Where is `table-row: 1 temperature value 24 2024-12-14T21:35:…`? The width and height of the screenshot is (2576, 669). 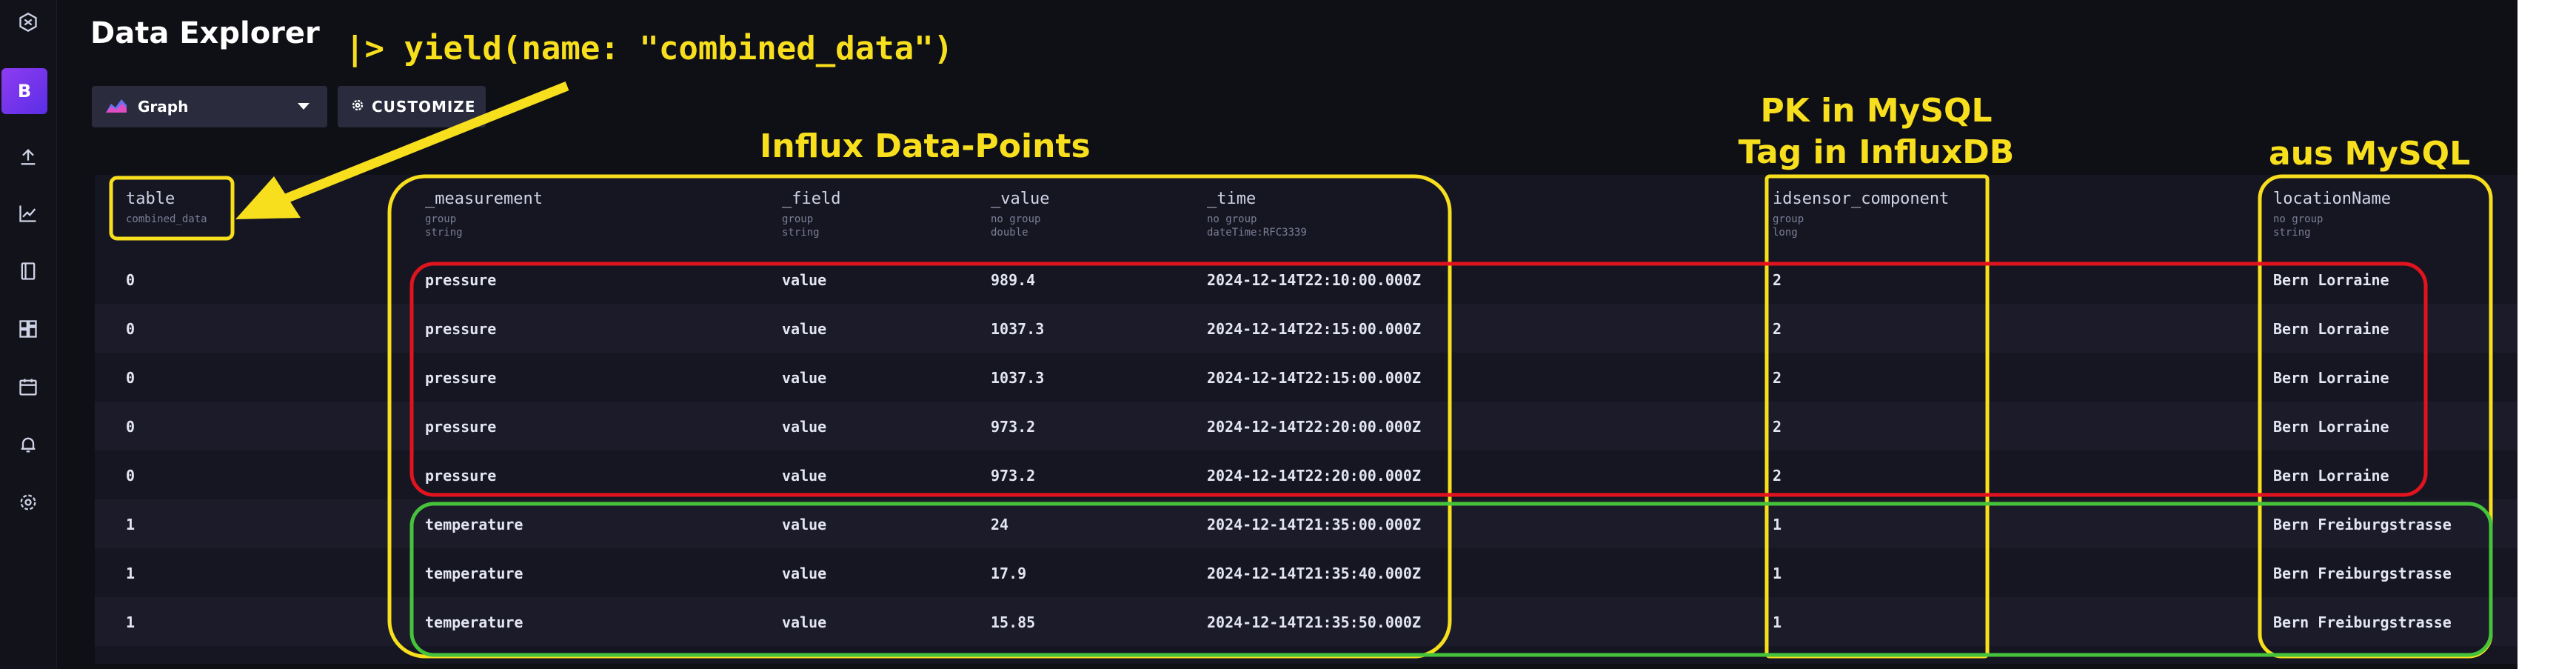
table-row: 1 temperature value 24 2024-12-14T21:35:… is located at coordinates (1306, 523).